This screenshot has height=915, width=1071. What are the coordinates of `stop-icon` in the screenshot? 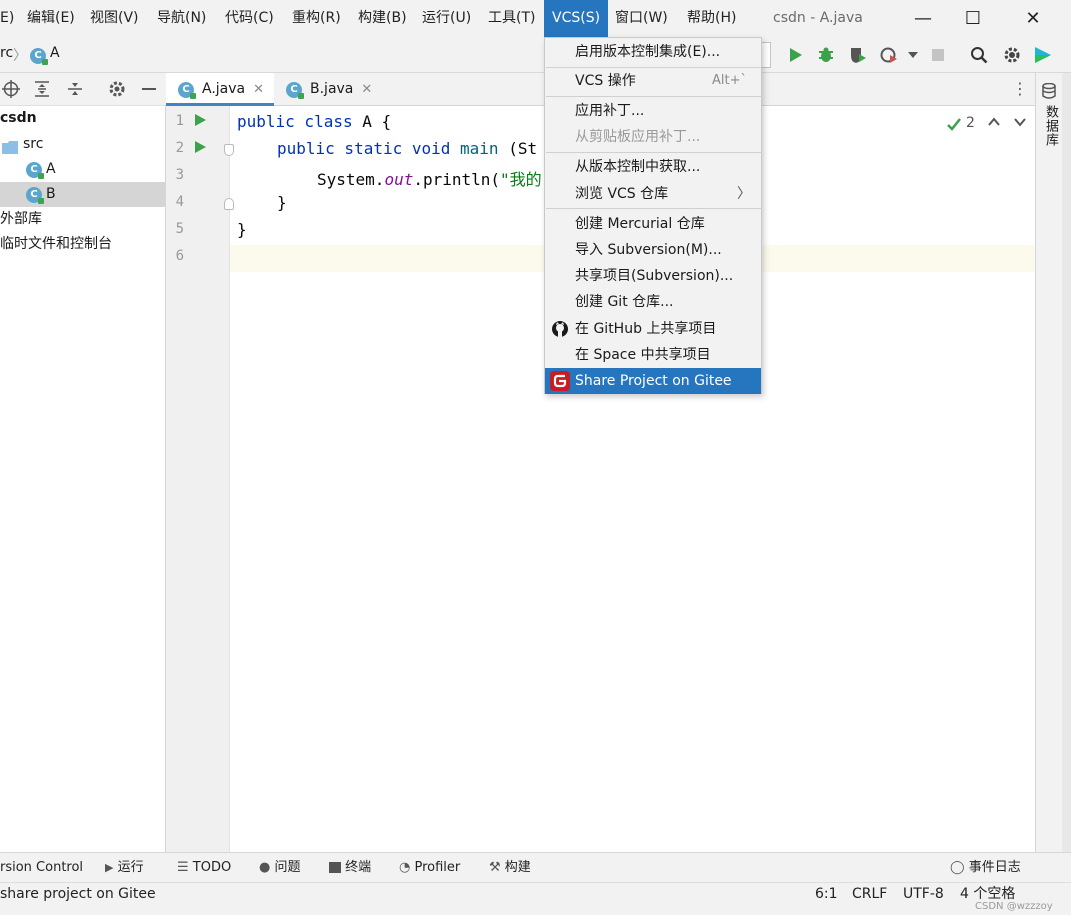 It's located at (938, 55).